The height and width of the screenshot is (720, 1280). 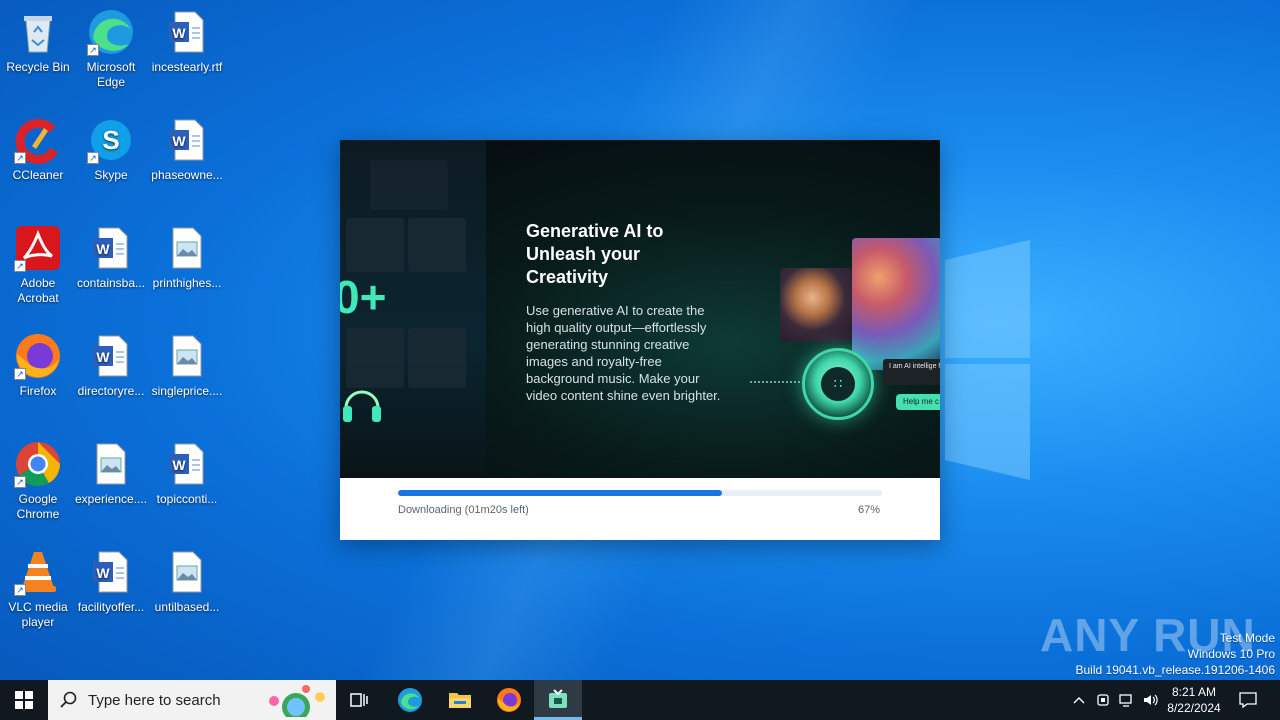 What do you see at coordinates (38, 175) in the screenshot?
I see `desktop-icon-label: CCleaner` at bounding box center [38, 175].